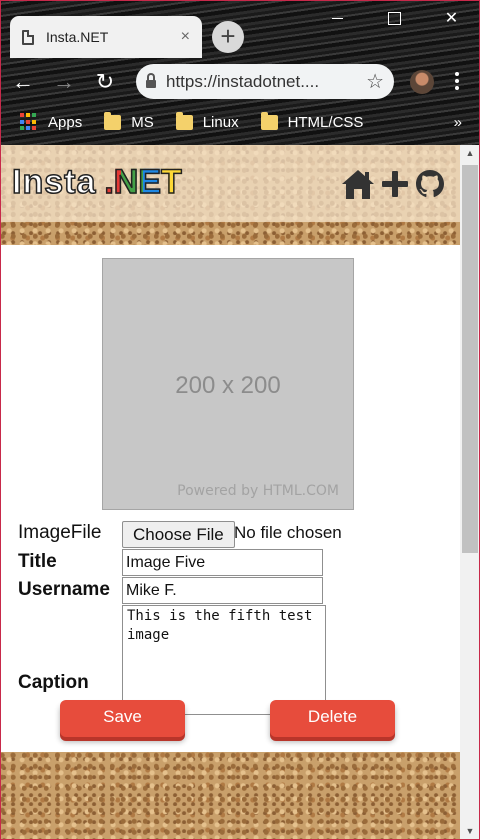  I want to click on address-bar: https://instadotnet.... ☆, so click(265, 81).